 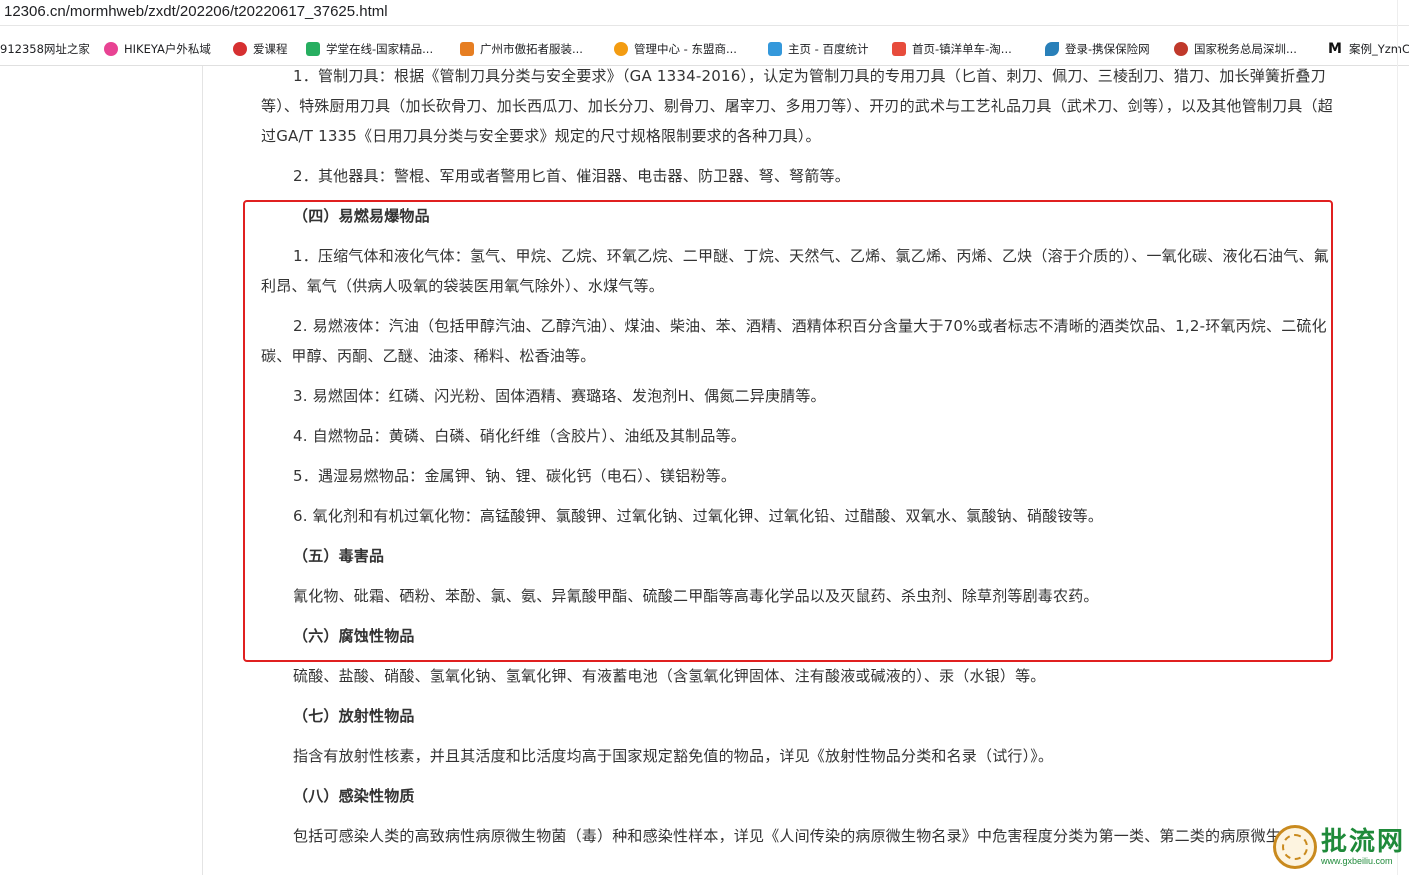 I want to click on bookmark-label: HIKEYA户外私域, so click(x=167, y=49).